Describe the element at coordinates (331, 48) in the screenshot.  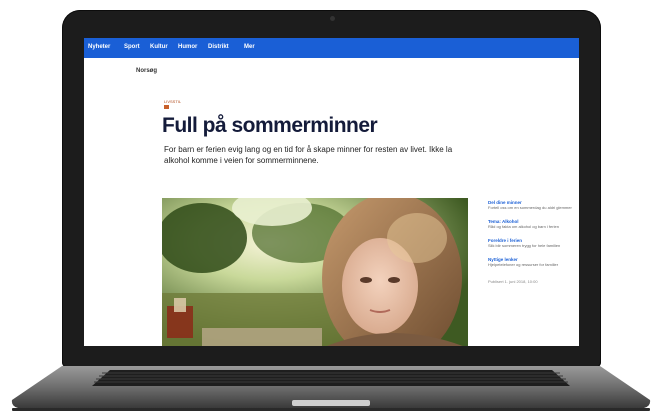
I see `top-navigation-bar: Nyheter Sport Kultur Humor Distrikt Mer` at that location.